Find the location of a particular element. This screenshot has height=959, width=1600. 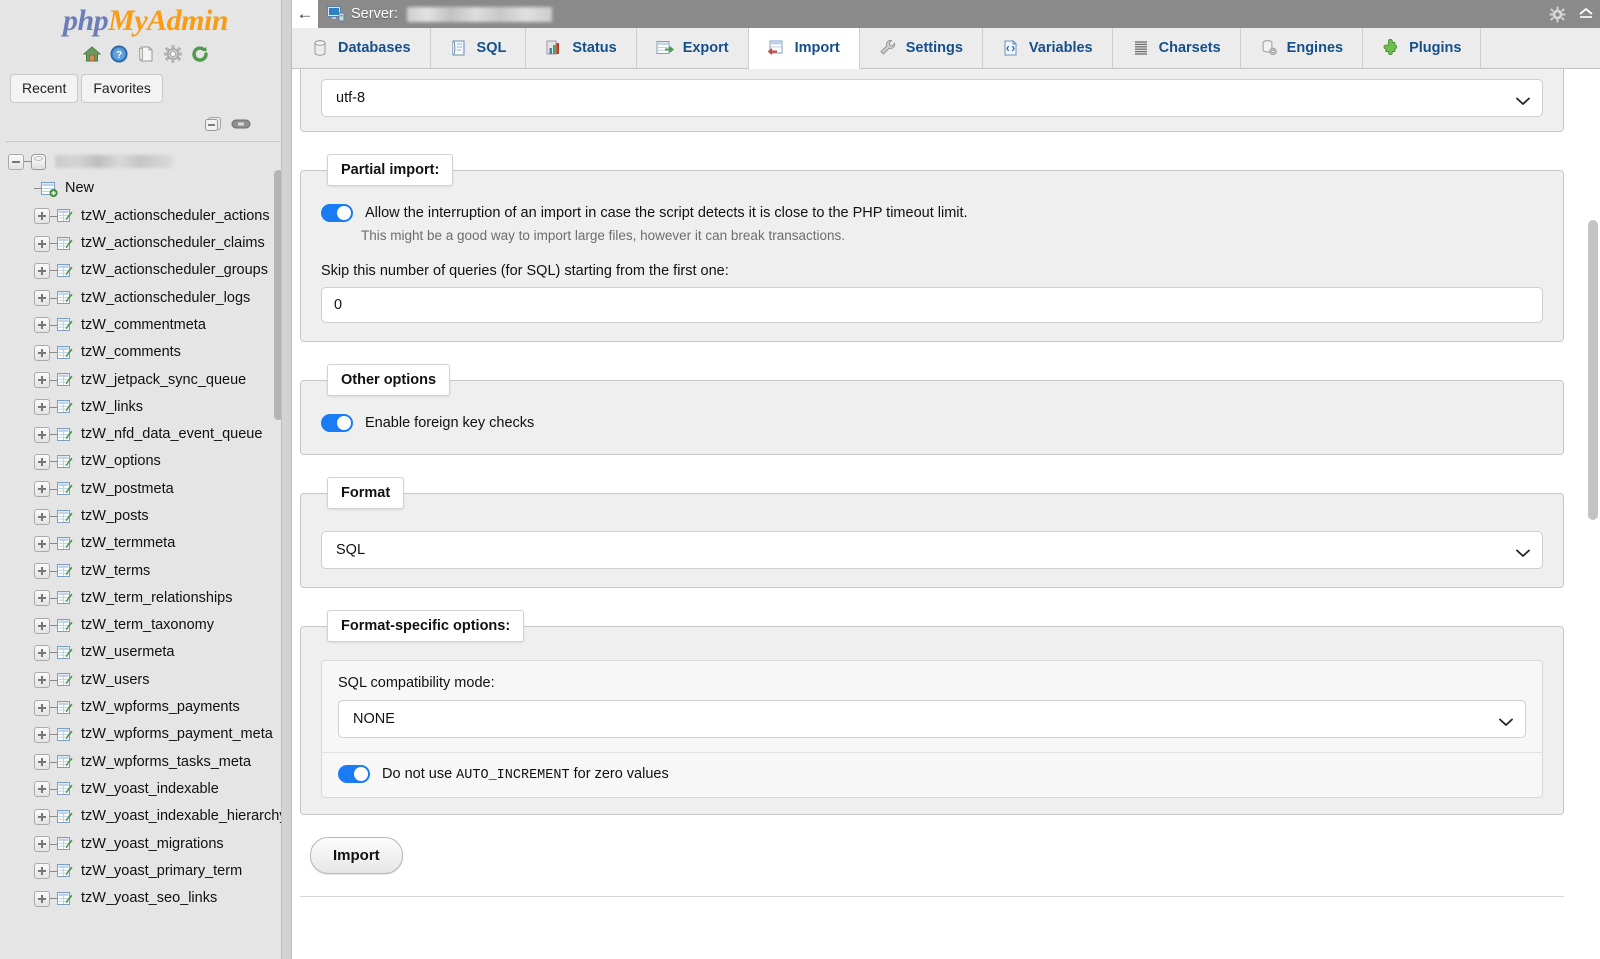

import-button: Import is located at coordinates (356, 855).